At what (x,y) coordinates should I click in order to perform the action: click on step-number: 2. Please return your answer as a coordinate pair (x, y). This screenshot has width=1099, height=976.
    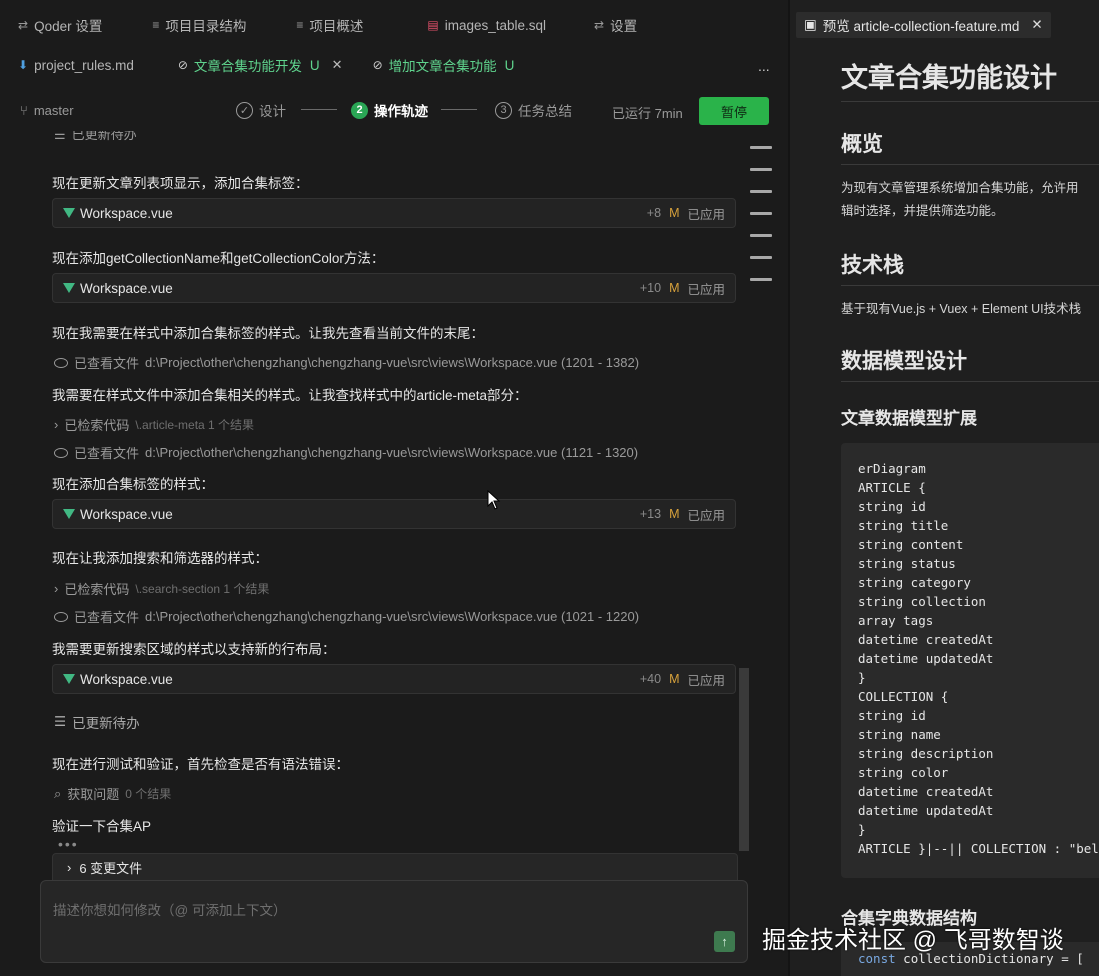
    Looking at the image, I should click on (359, 110).